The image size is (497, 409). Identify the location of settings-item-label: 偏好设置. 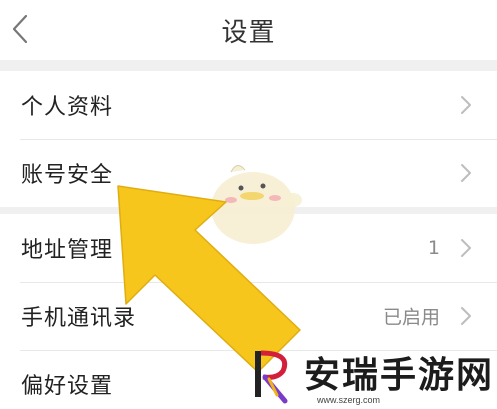
(67, 386).